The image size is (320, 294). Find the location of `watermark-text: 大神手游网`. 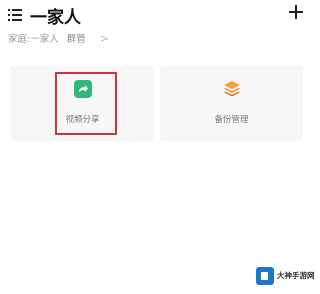

watermark-text: 大神手游网 is located at coordinates (296, 275).